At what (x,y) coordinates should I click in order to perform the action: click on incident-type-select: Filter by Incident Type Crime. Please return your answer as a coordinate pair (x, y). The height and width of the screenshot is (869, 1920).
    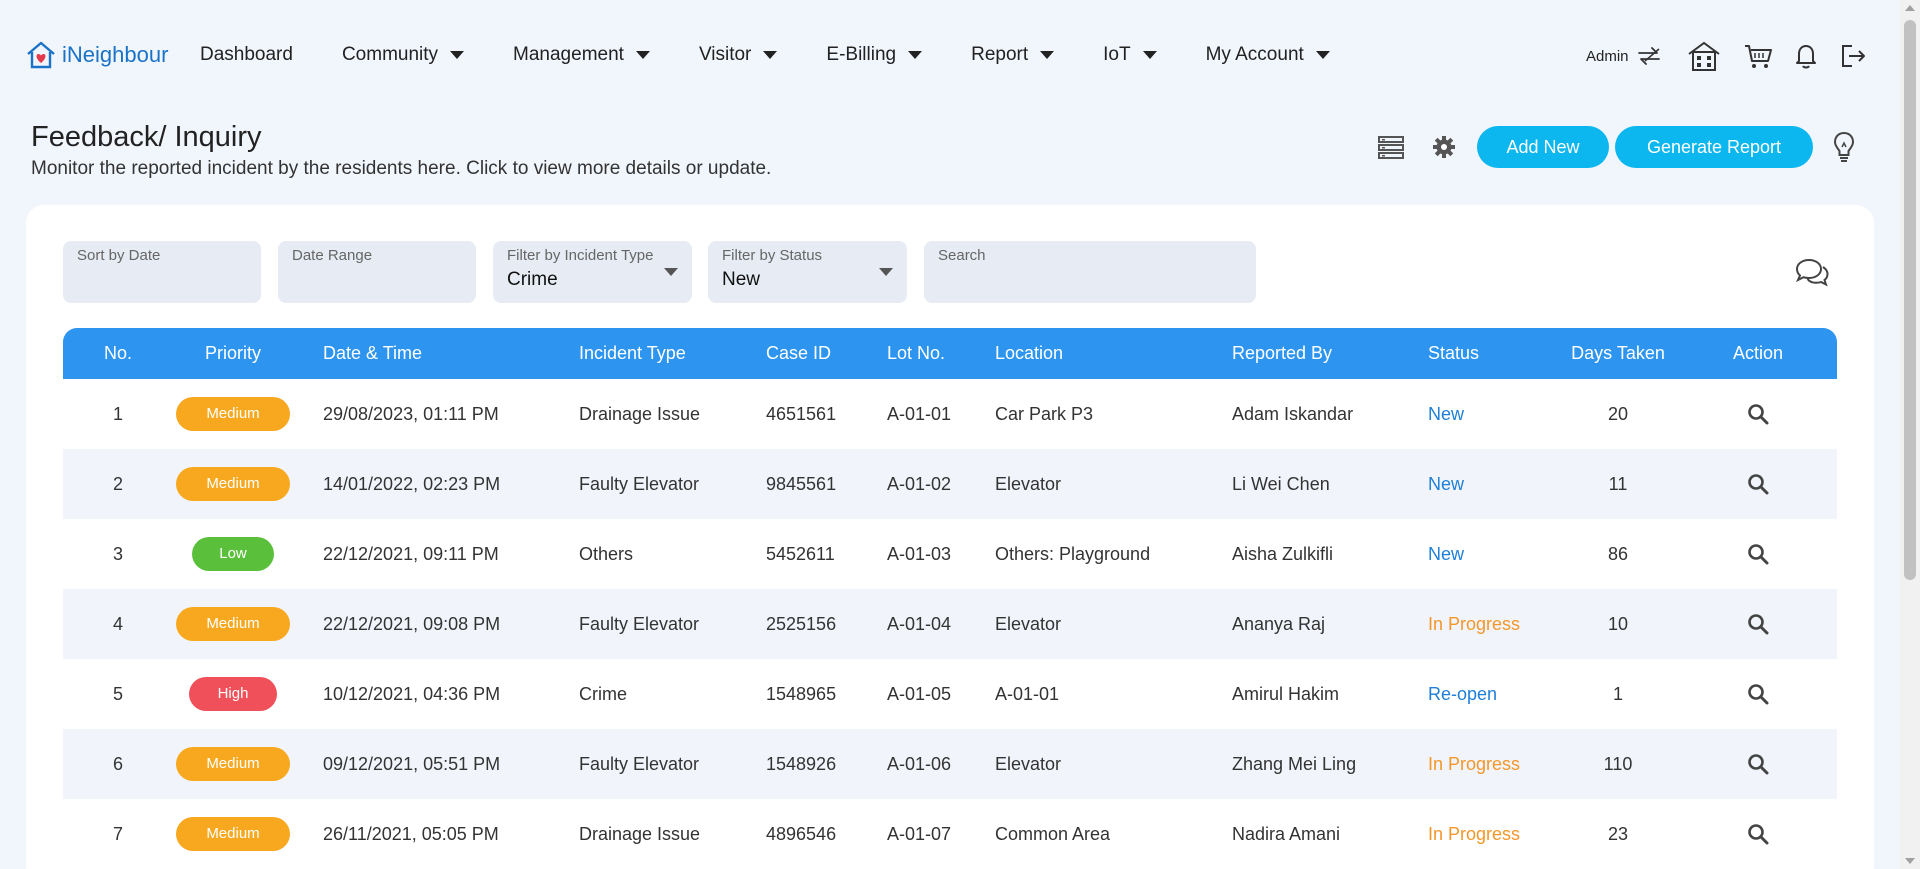
    Looking at the image, I should click on (592, 272).